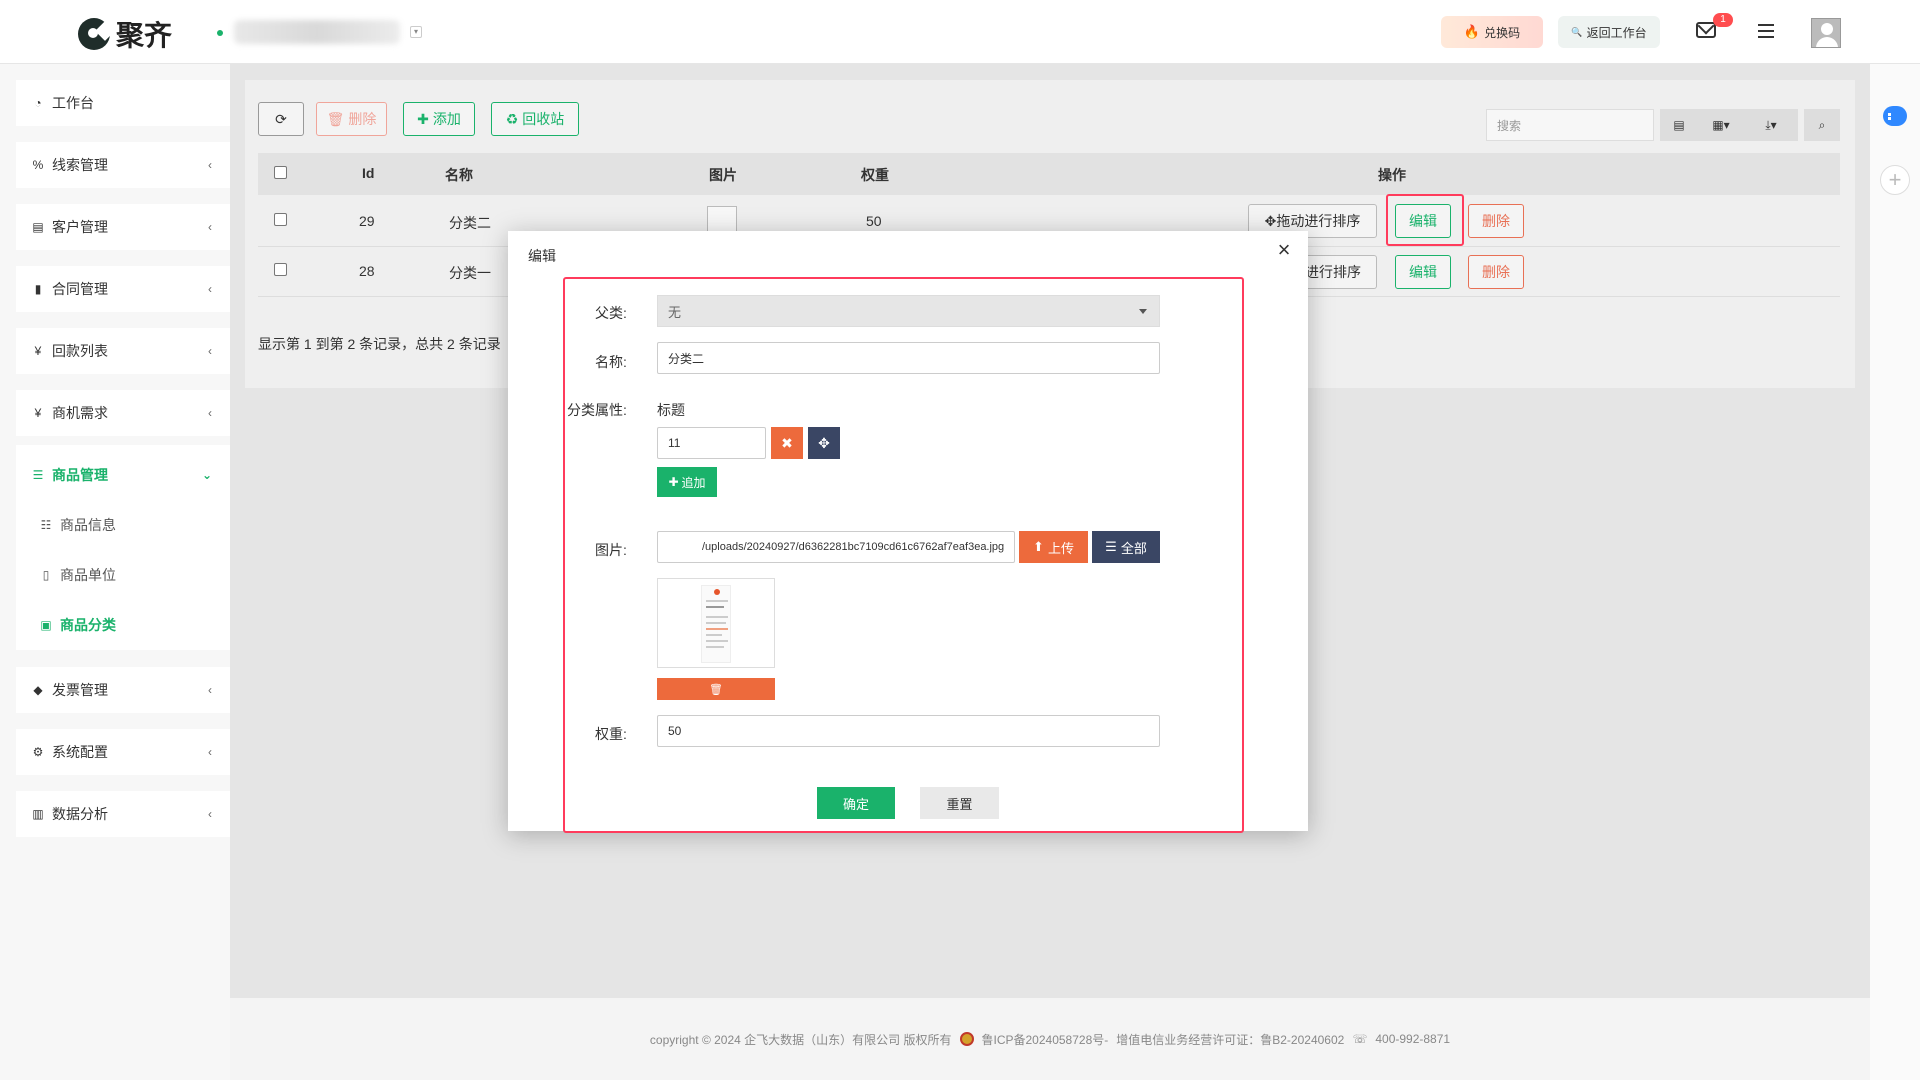 The width and height of the screenshot is (1920, 1080). I want to click on plus-icon: +, so click(1895, 180).